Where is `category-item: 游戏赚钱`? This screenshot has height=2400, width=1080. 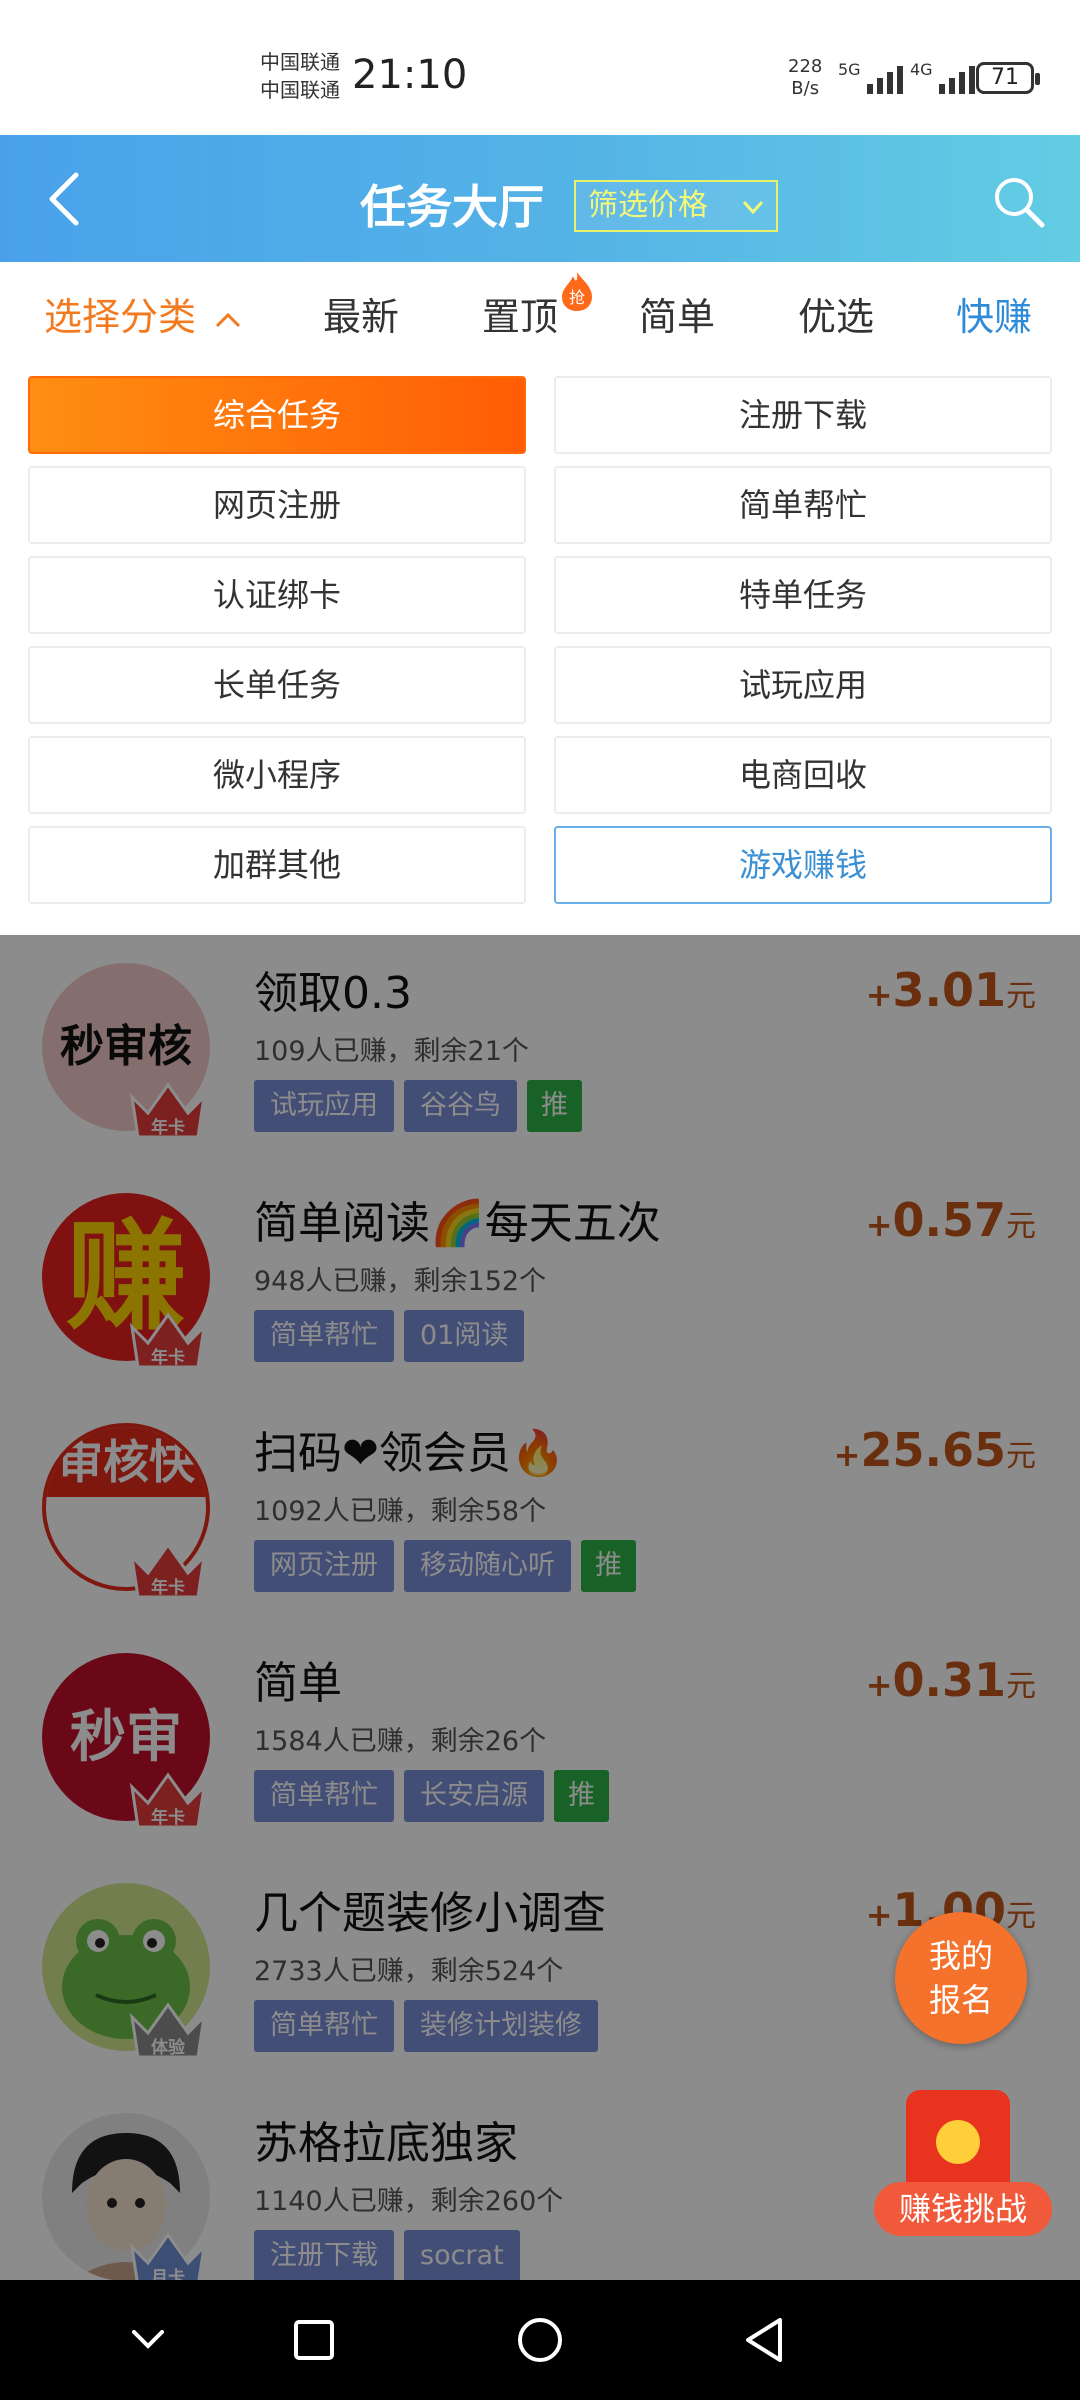
category-item: 游戏赚钱 is located at coordinates (803, 865).